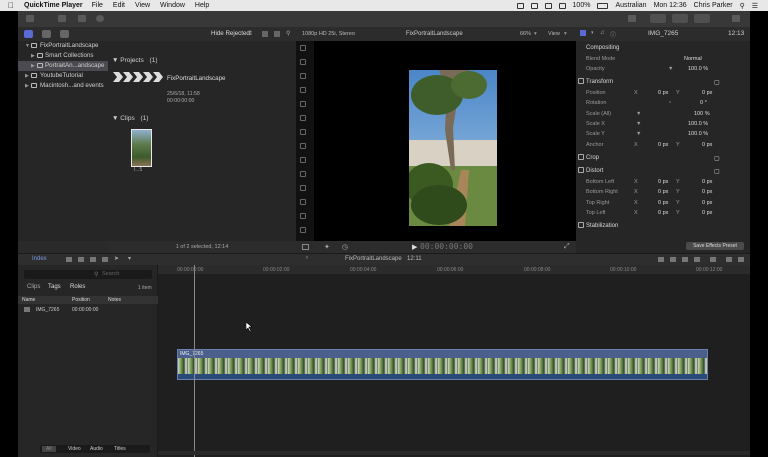 The image size is (768, 457). I want to click on project-filmstrip-thumbnail, so click(138, 77).